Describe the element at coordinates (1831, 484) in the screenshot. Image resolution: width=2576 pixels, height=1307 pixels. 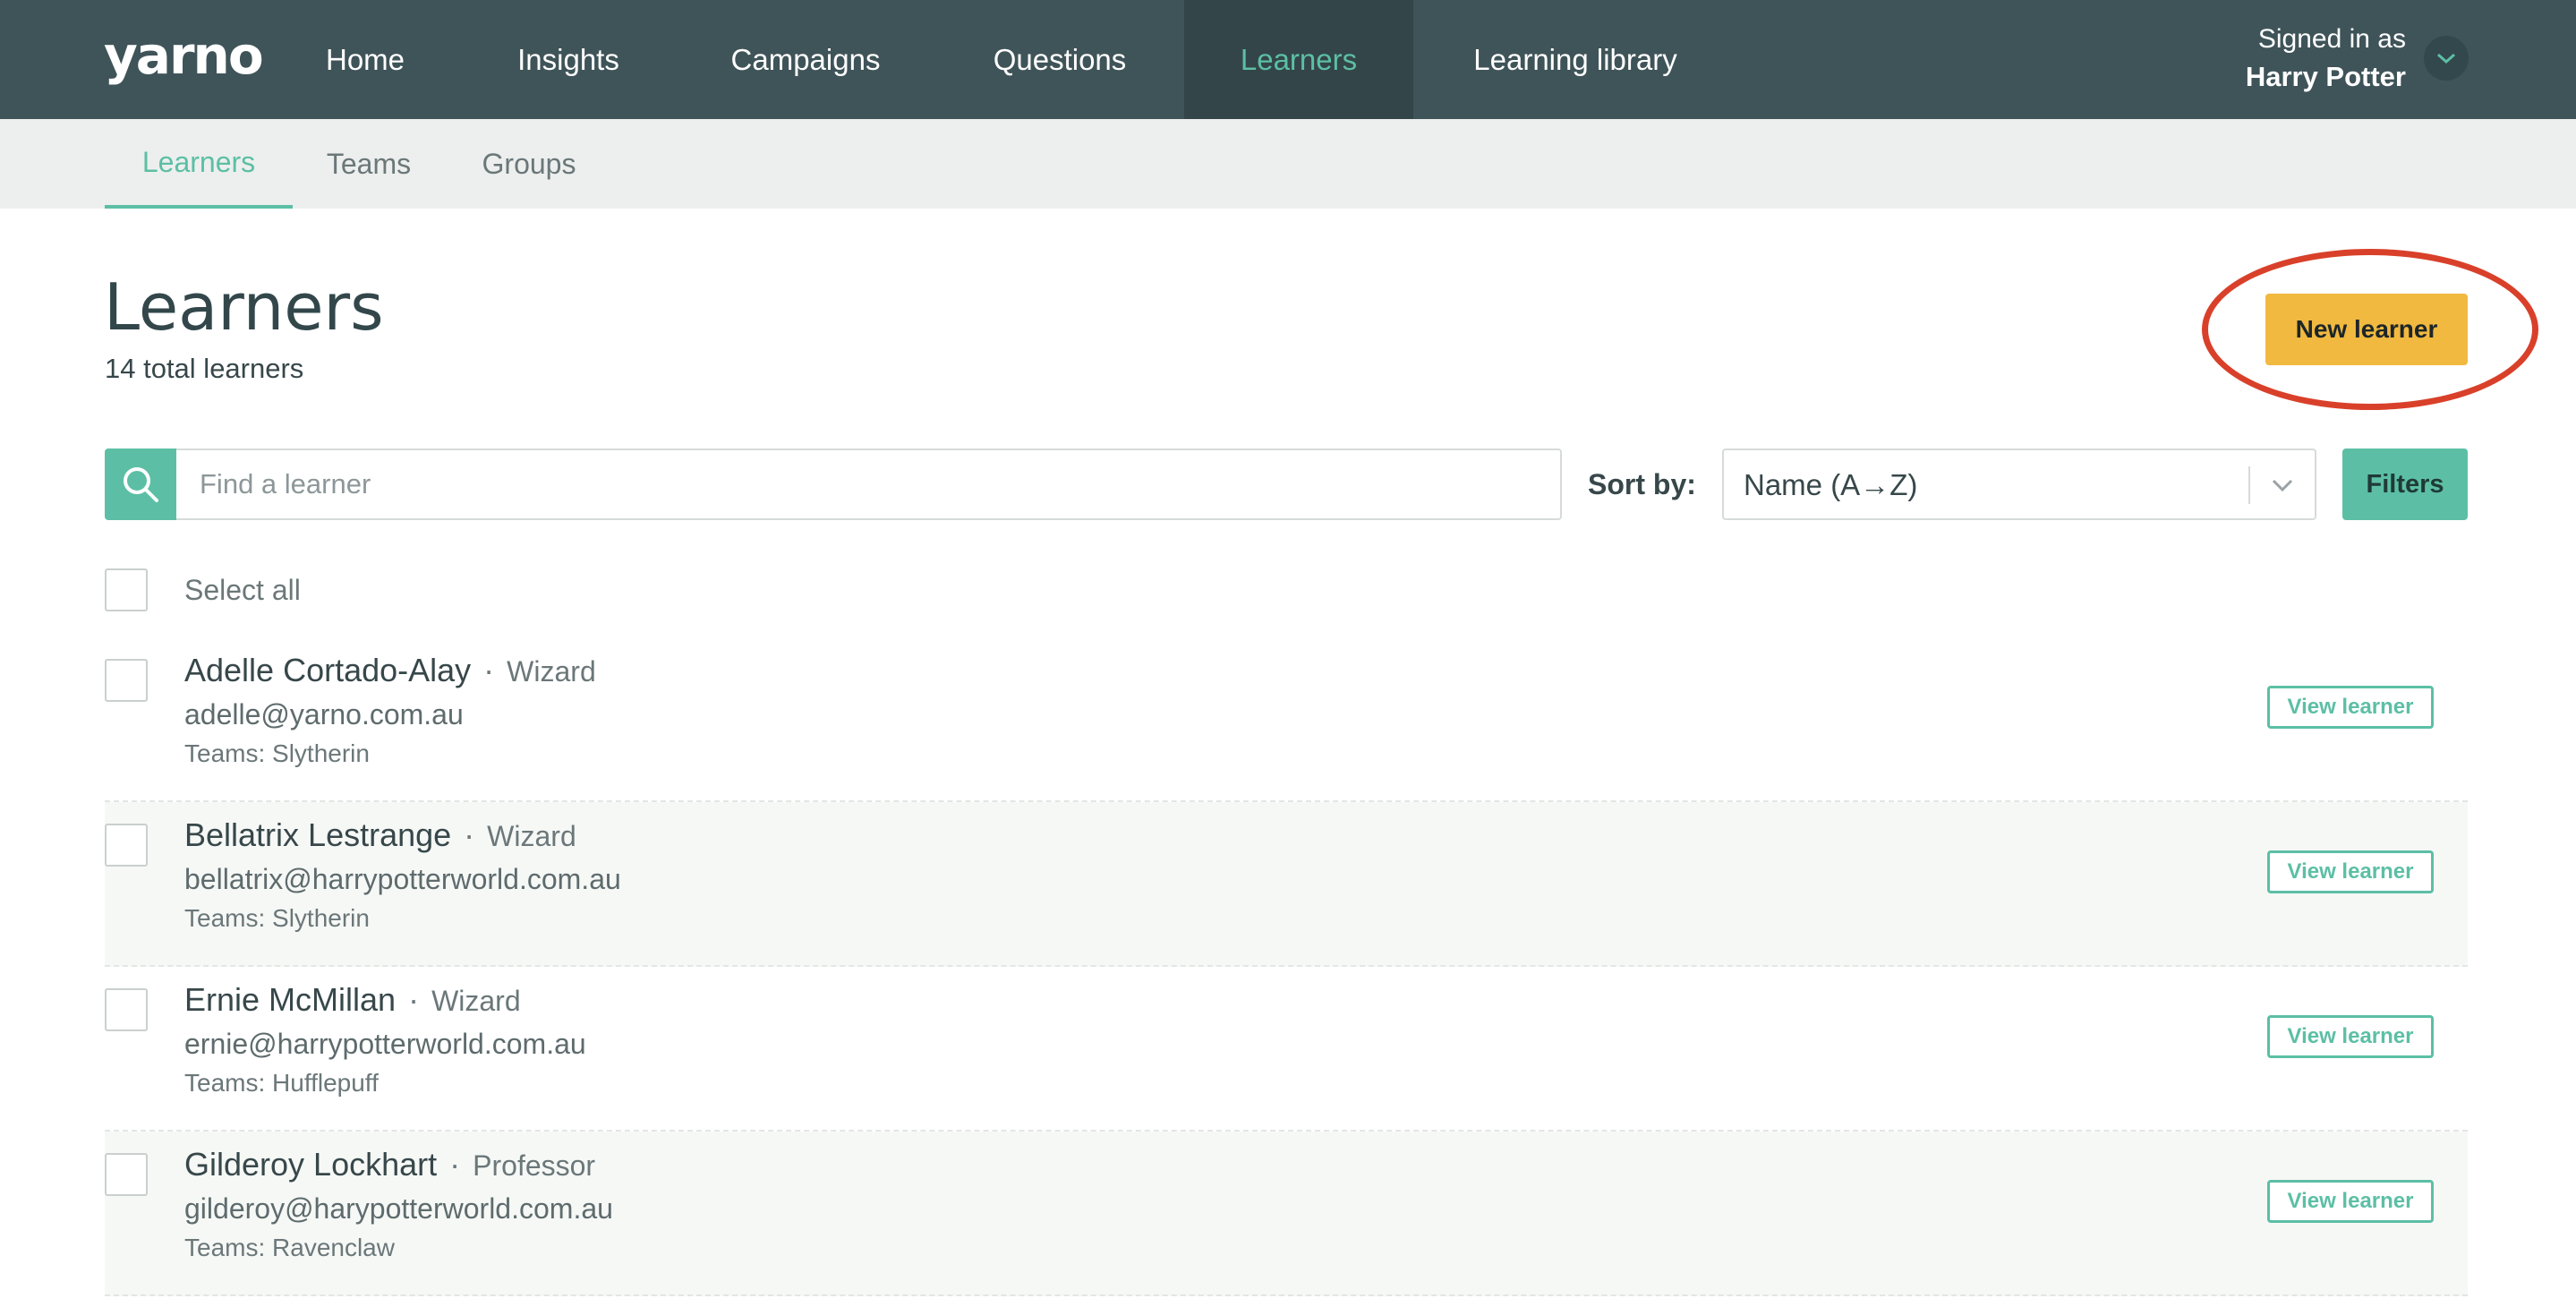
I see `sort-selected-value: Name (A→Z)` at that location.